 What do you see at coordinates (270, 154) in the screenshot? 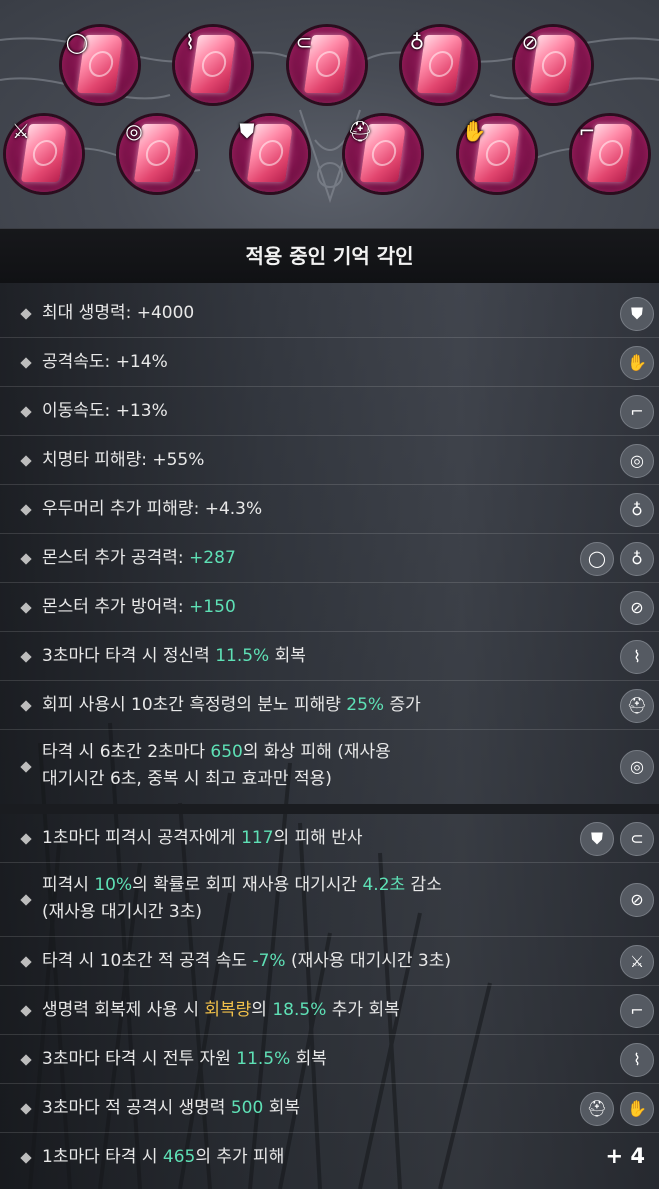
I see `slot-armor: ⛊` at bounding box center [270, 154].